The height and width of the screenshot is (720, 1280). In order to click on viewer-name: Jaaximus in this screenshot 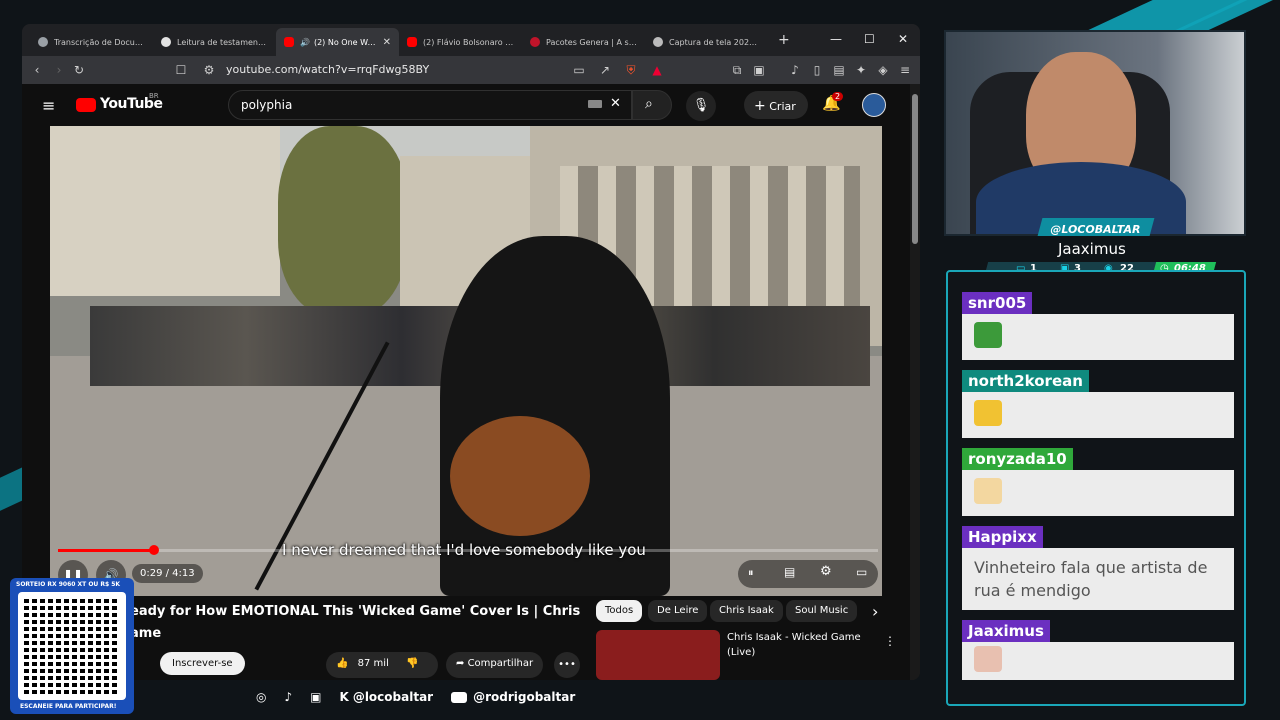, I will do `click(1092, 249)`.